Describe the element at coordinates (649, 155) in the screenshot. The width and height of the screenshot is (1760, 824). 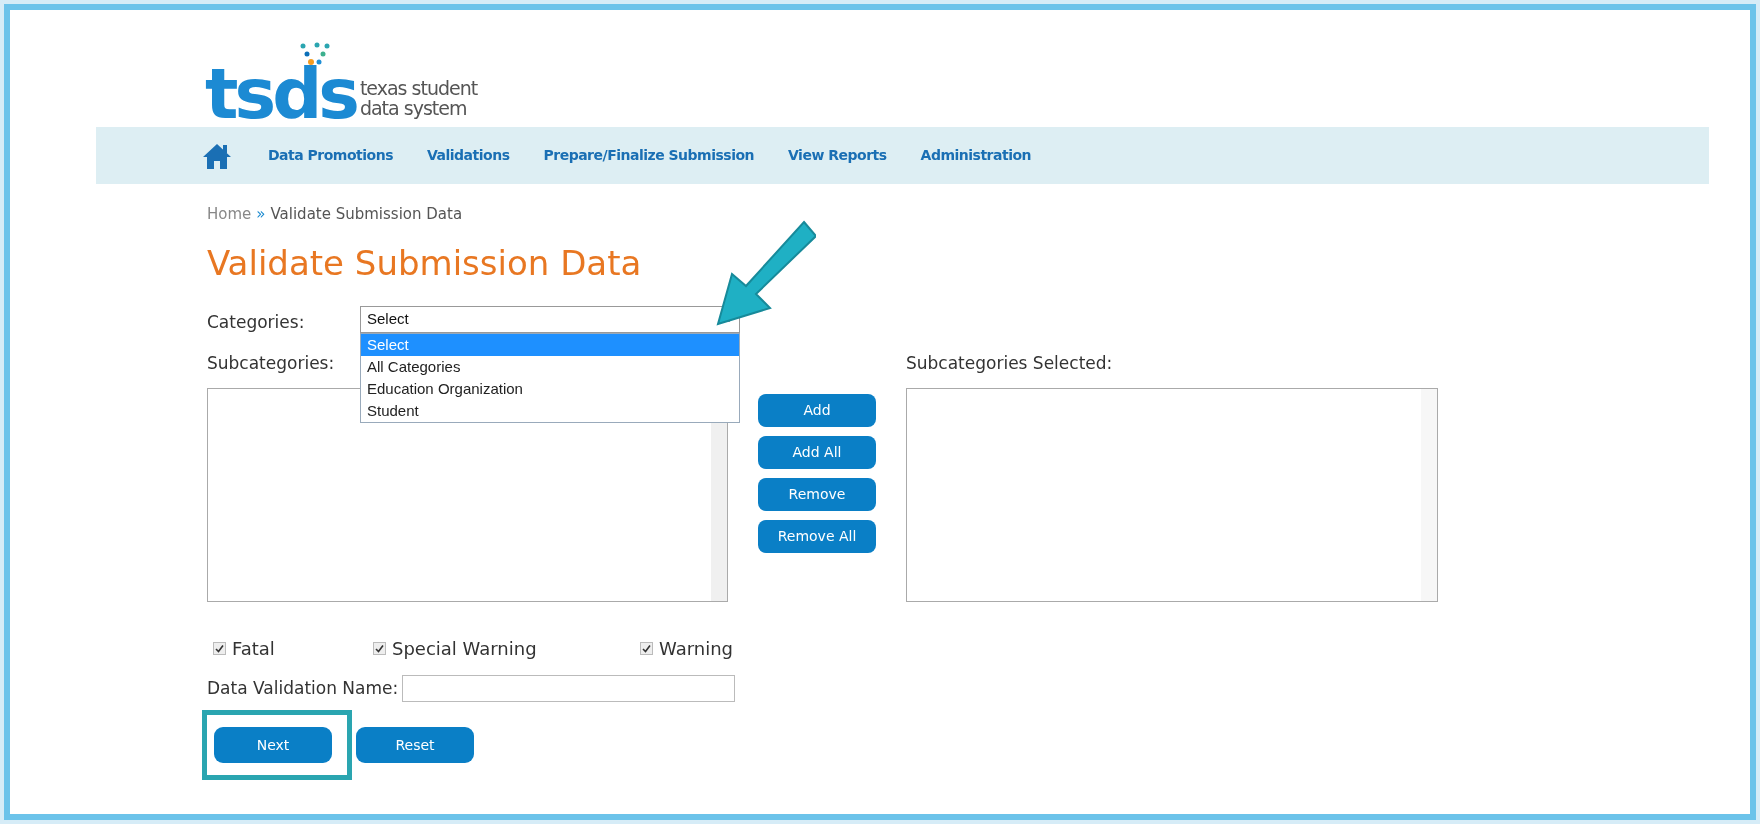
I see `nav-link: Prepare/Finalize Submission` at that location.